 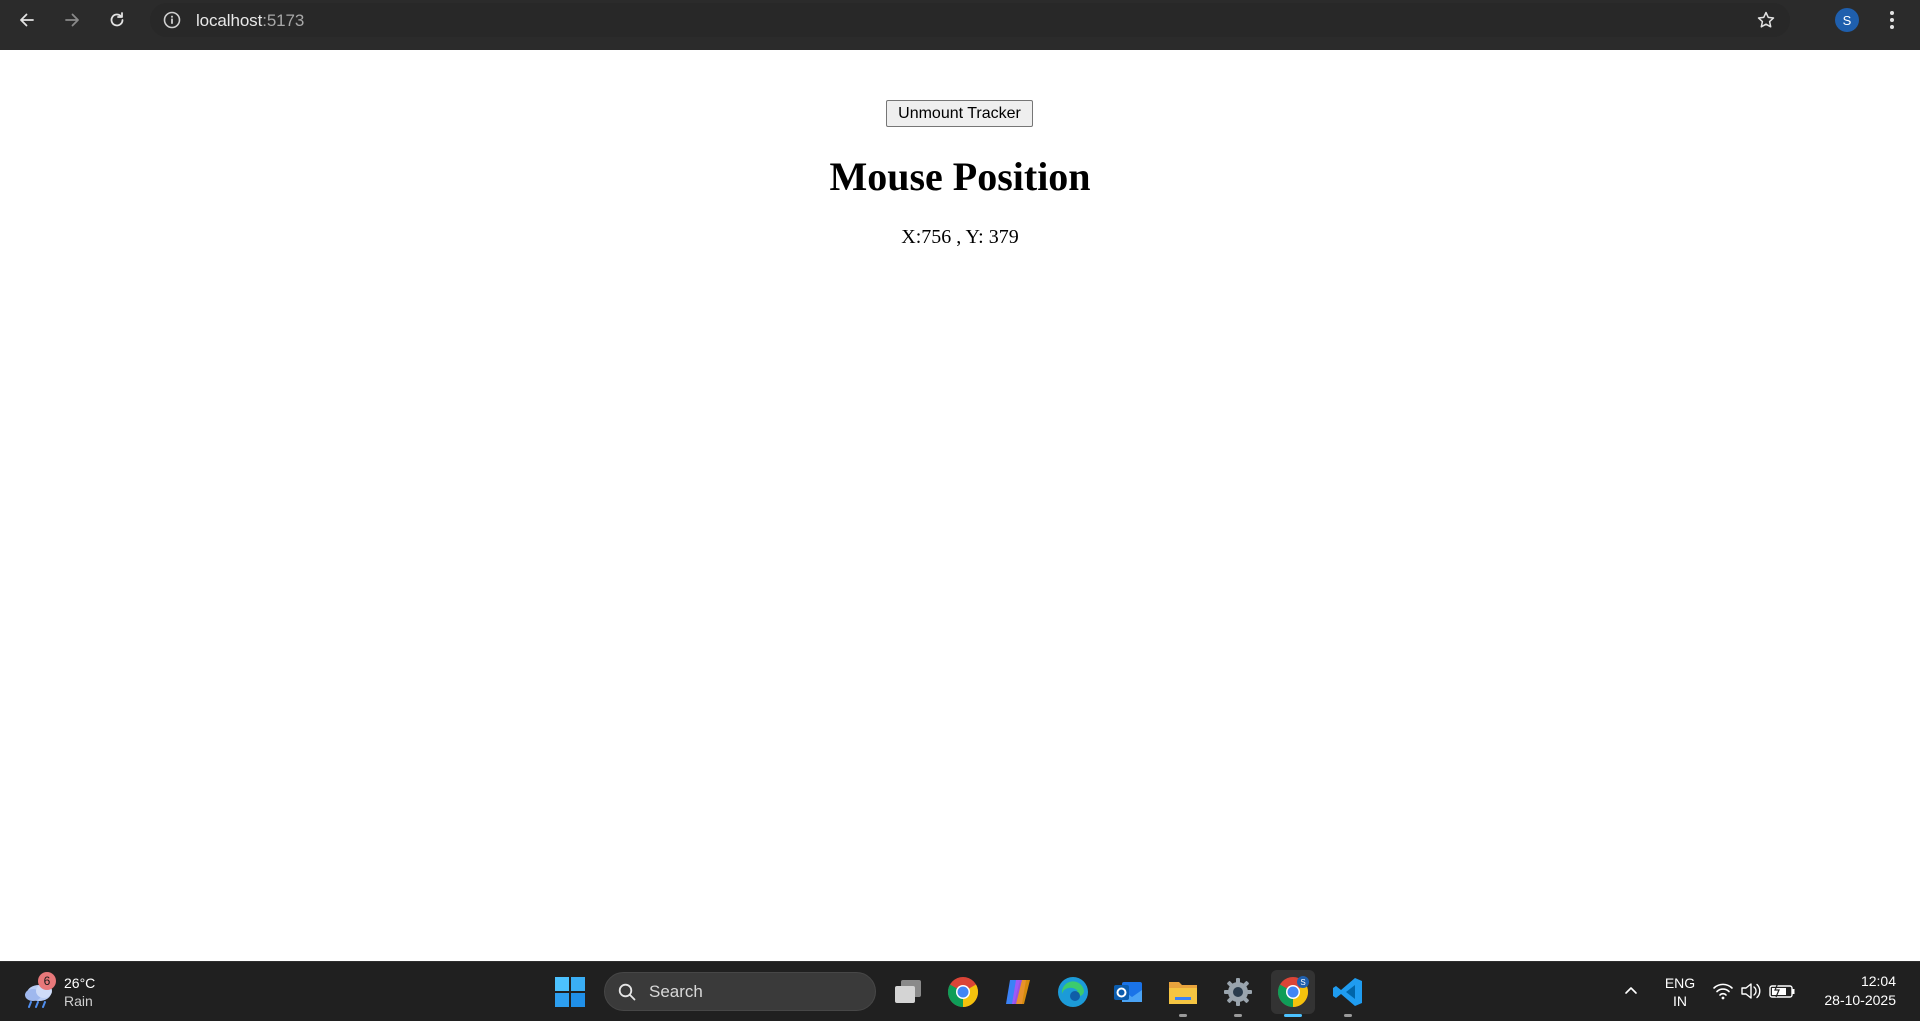 I want to click on weather-badge: 6, so click(x=47, y=981).